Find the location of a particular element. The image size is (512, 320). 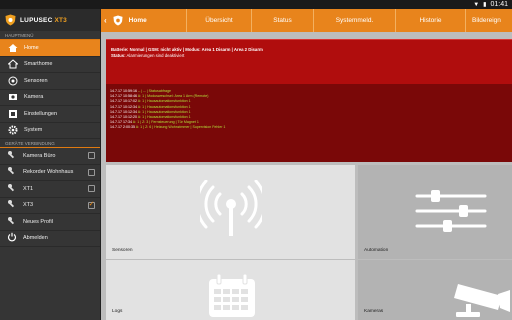

power-icon is located at coordinates (12, 238).